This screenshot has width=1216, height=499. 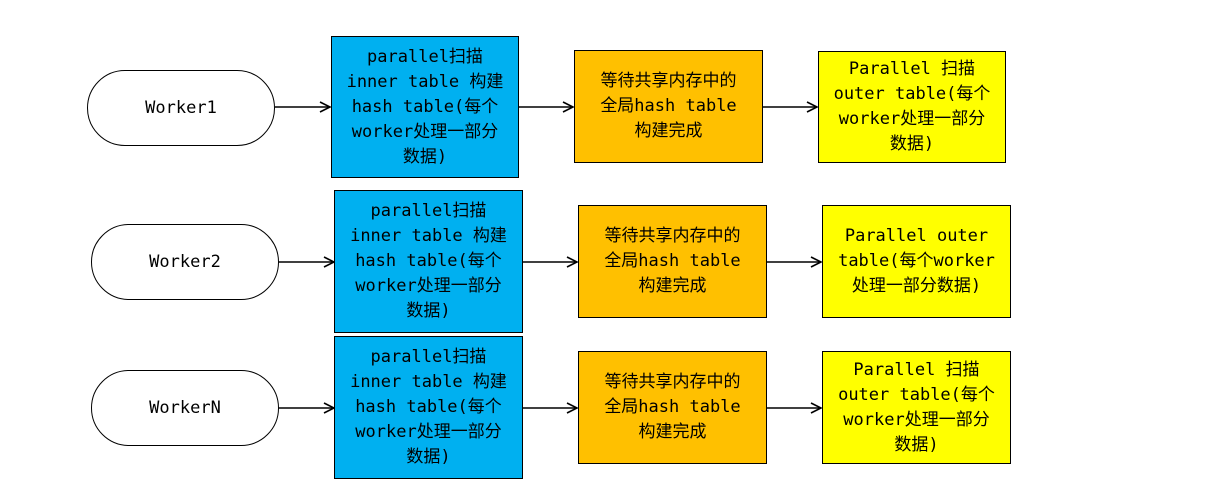 I want to click on worker-node: Worker1, so click(x=181, y=108).